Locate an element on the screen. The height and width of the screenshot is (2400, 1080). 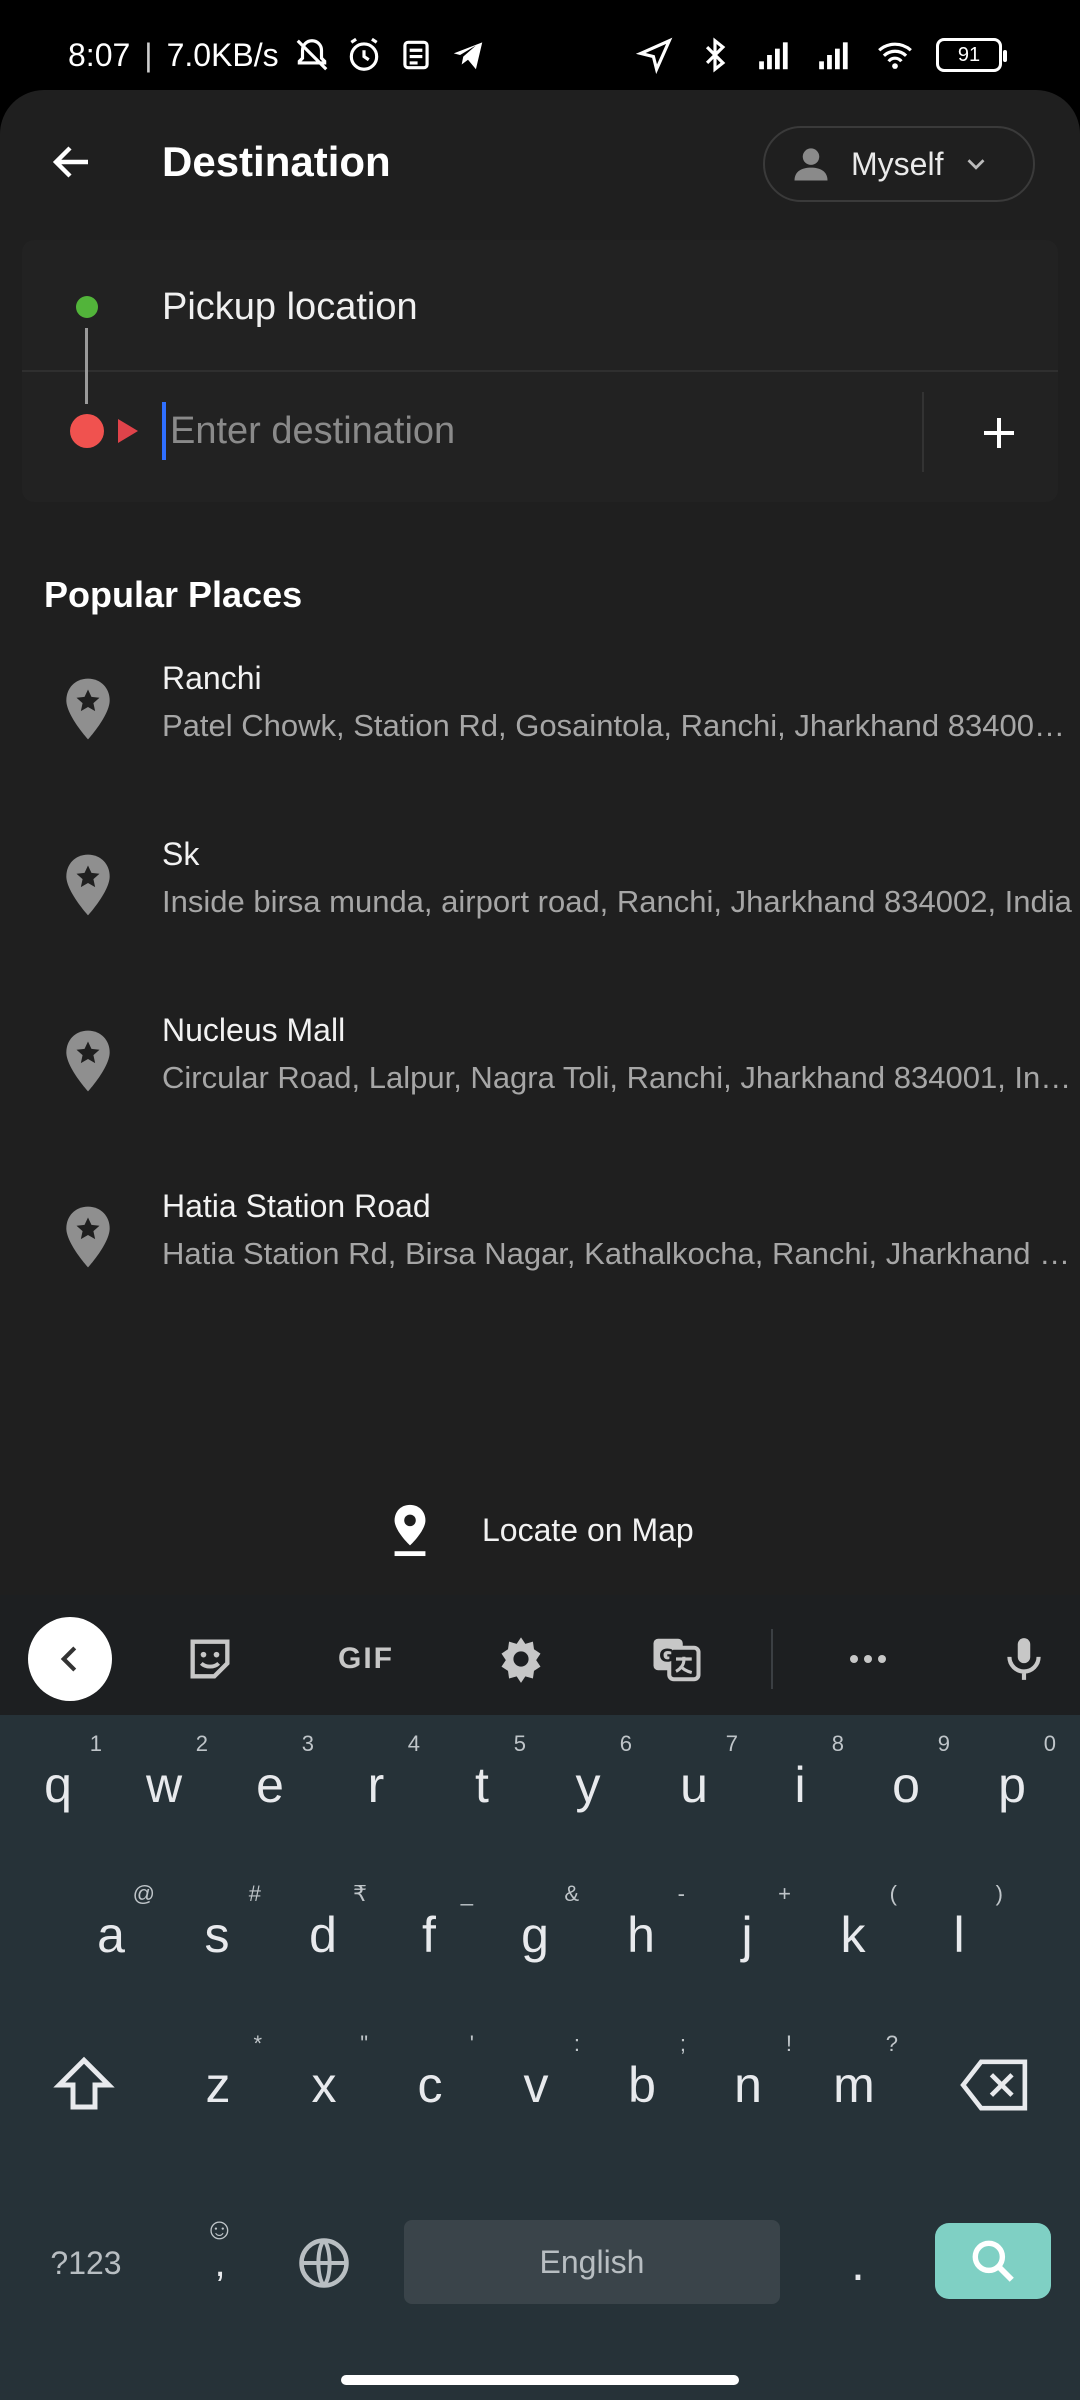
translate-button: G is located at coordinates (676, 1659).